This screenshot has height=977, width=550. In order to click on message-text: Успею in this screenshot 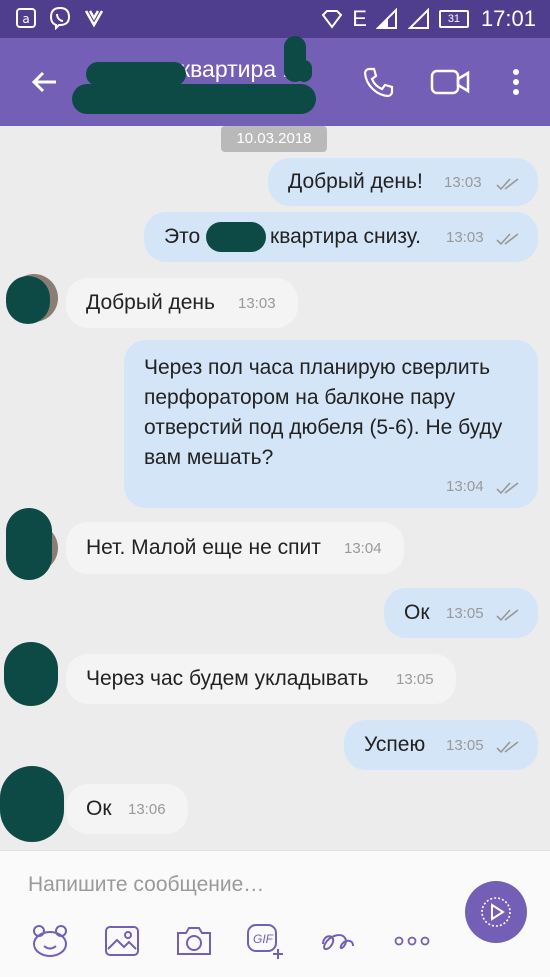, I will do `click(395, 744)`.